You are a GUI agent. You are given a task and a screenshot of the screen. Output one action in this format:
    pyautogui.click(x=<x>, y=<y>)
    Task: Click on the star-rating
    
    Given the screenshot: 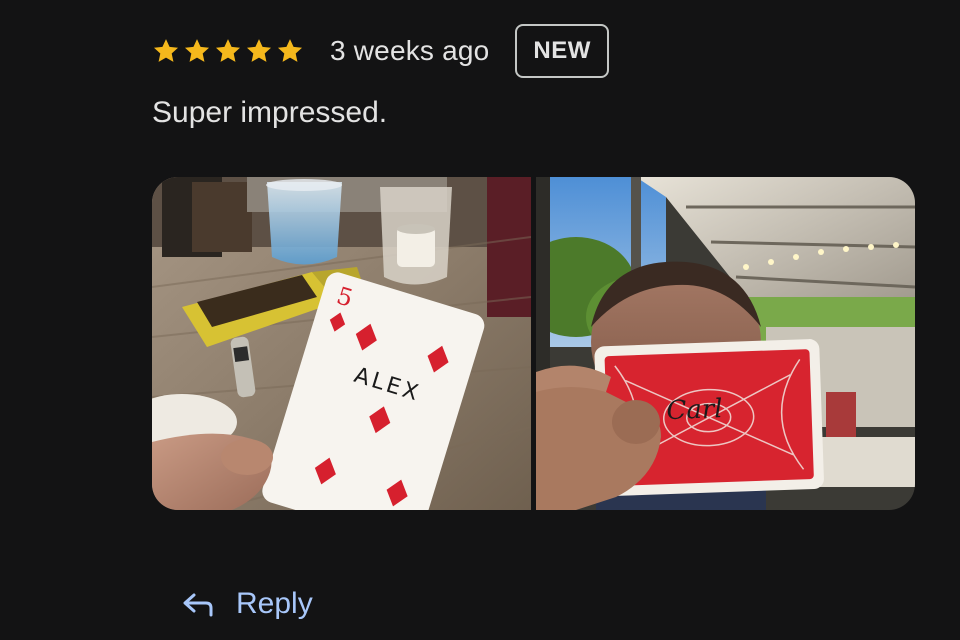 What is the action you would take?
    pyautogui.click(x=228, y=51)
    